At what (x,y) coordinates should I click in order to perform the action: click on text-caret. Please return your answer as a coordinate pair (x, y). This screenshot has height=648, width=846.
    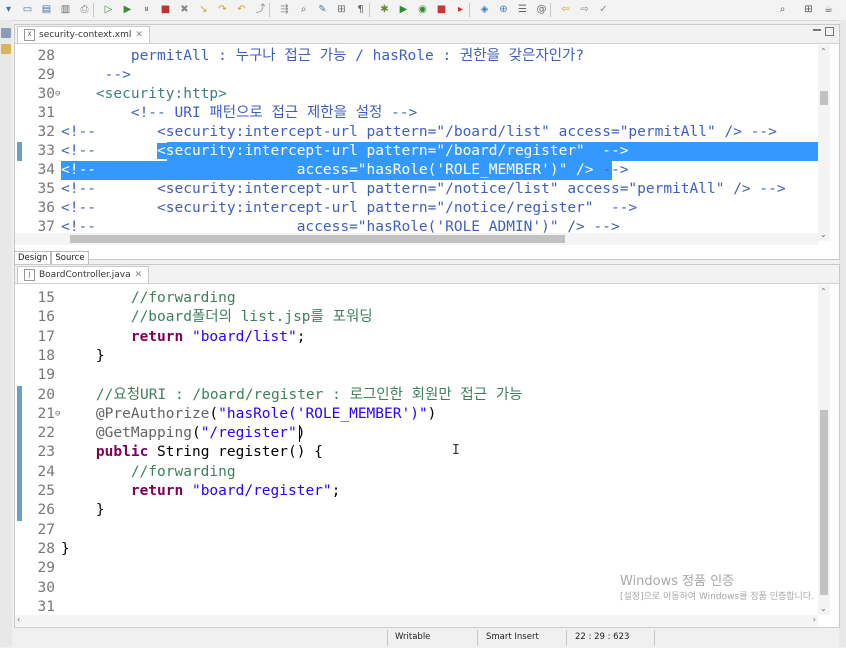
    Looking at the image, I should click on (299, 434).